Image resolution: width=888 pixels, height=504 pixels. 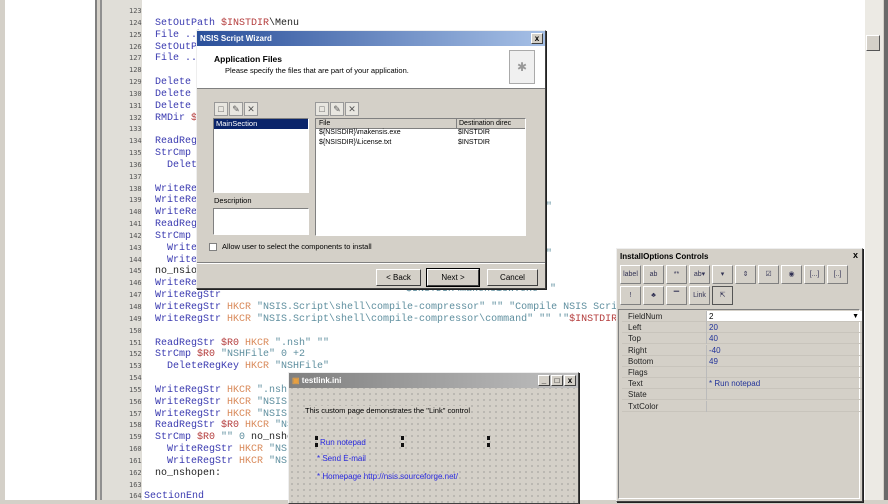 I want to click on new-file-icon: □, so click(x=322, y=109).